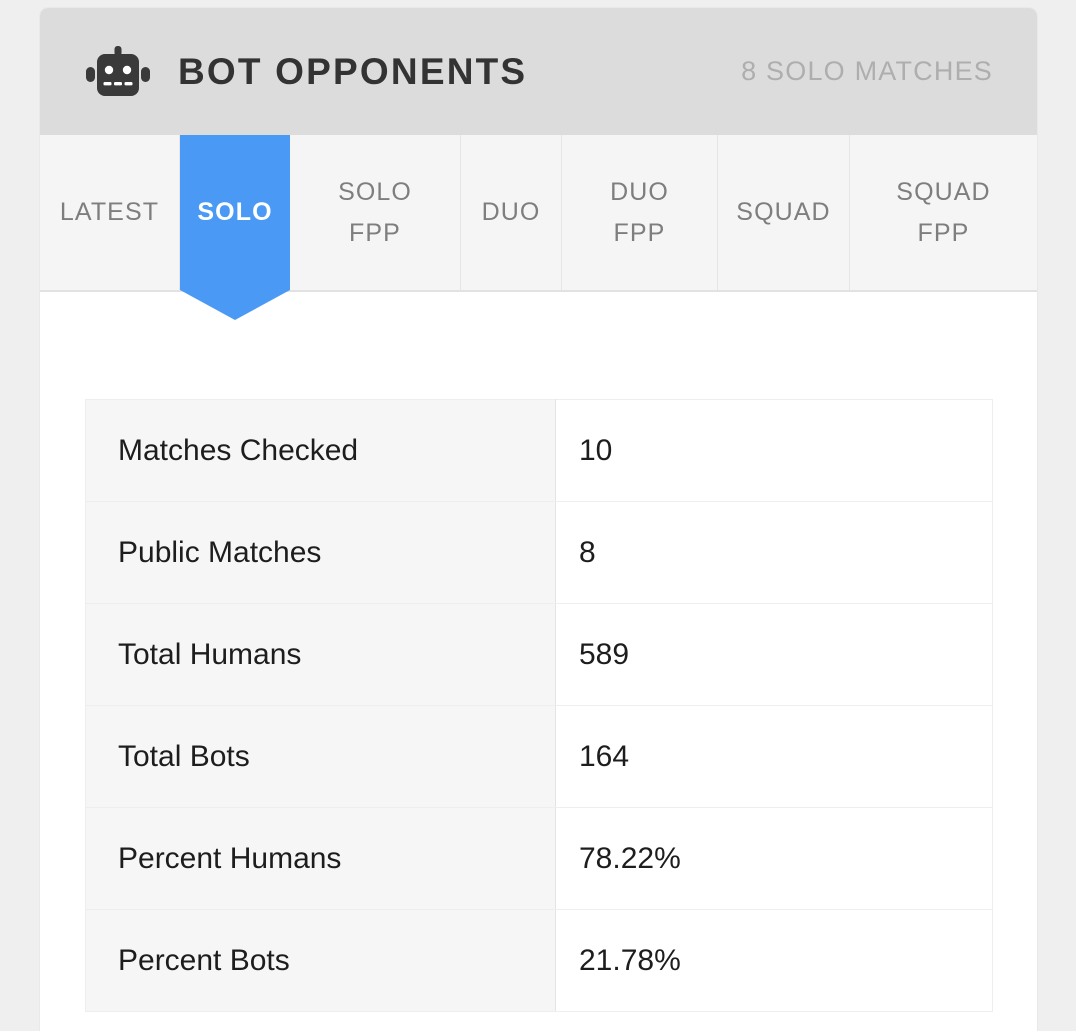 The image size is (1076, 1031). I want to click on table-row: Public Matches 8, so click(539, 552).